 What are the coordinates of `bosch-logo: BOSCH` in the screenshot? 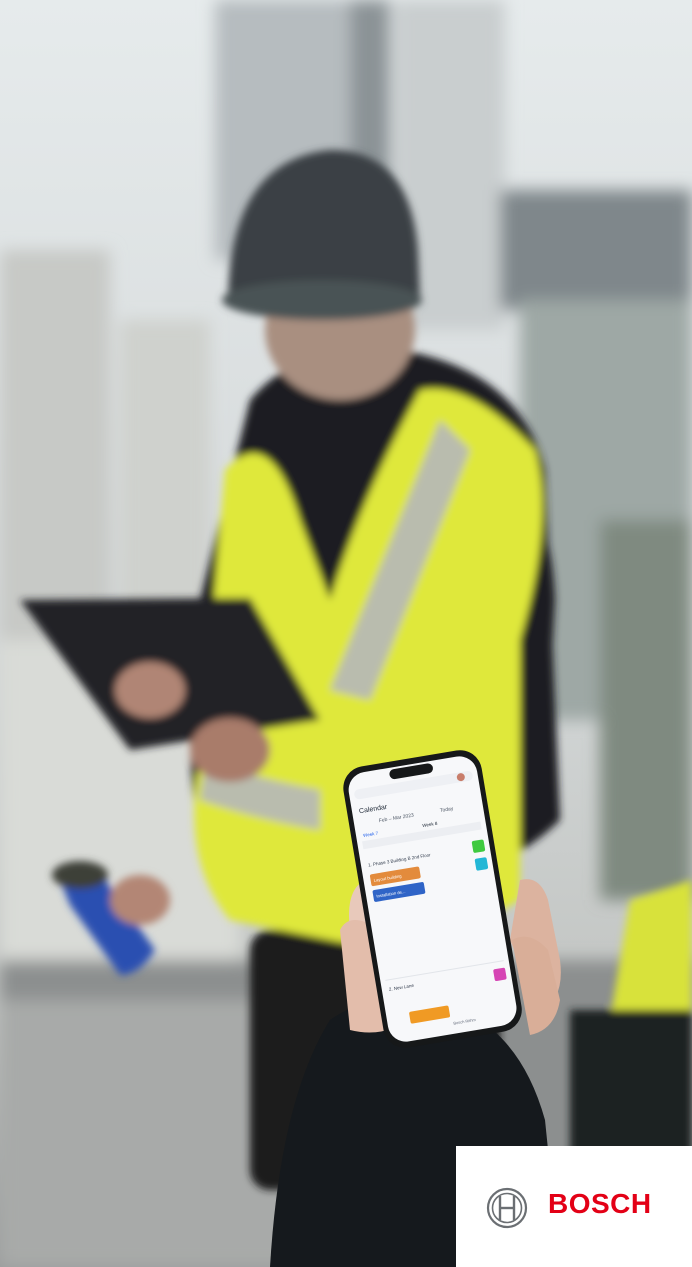 It's located at (574, 1206).